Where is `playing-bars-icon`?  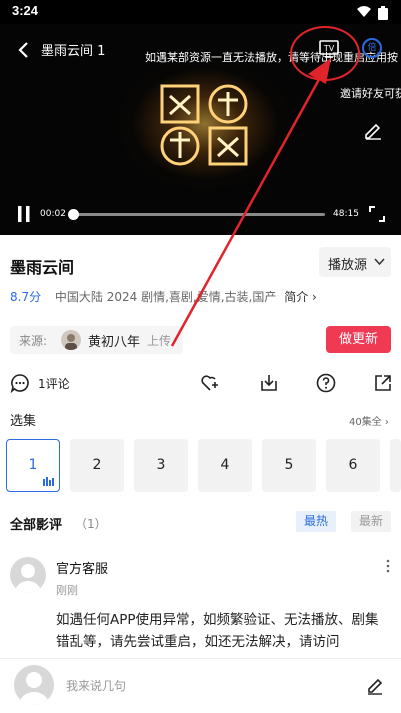
playing-bars-icon is located at coordinates (48, 481).